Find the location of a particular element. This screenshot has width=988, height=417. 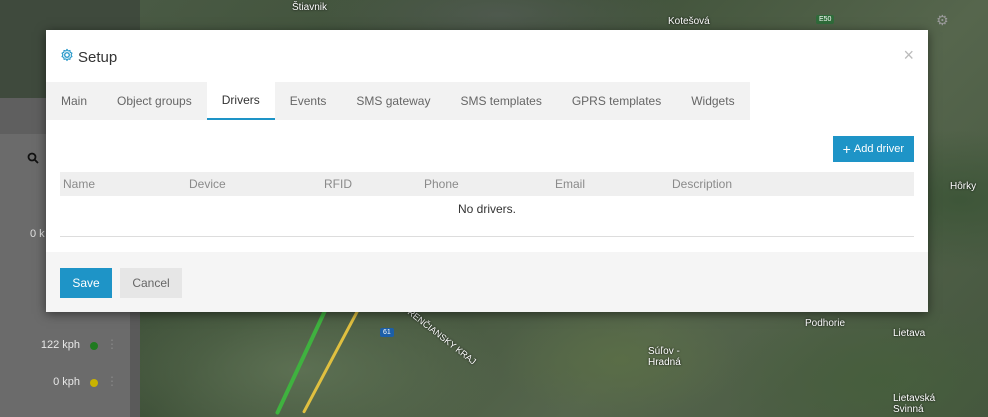

column-header-description: Description is located at coordinates (702, 184).